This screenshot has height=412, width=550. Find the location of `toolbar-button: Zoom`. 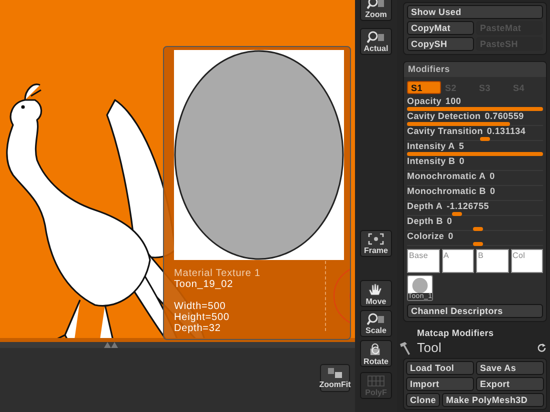

toolbar-button: Zoom is located at coordinates (376, 10).